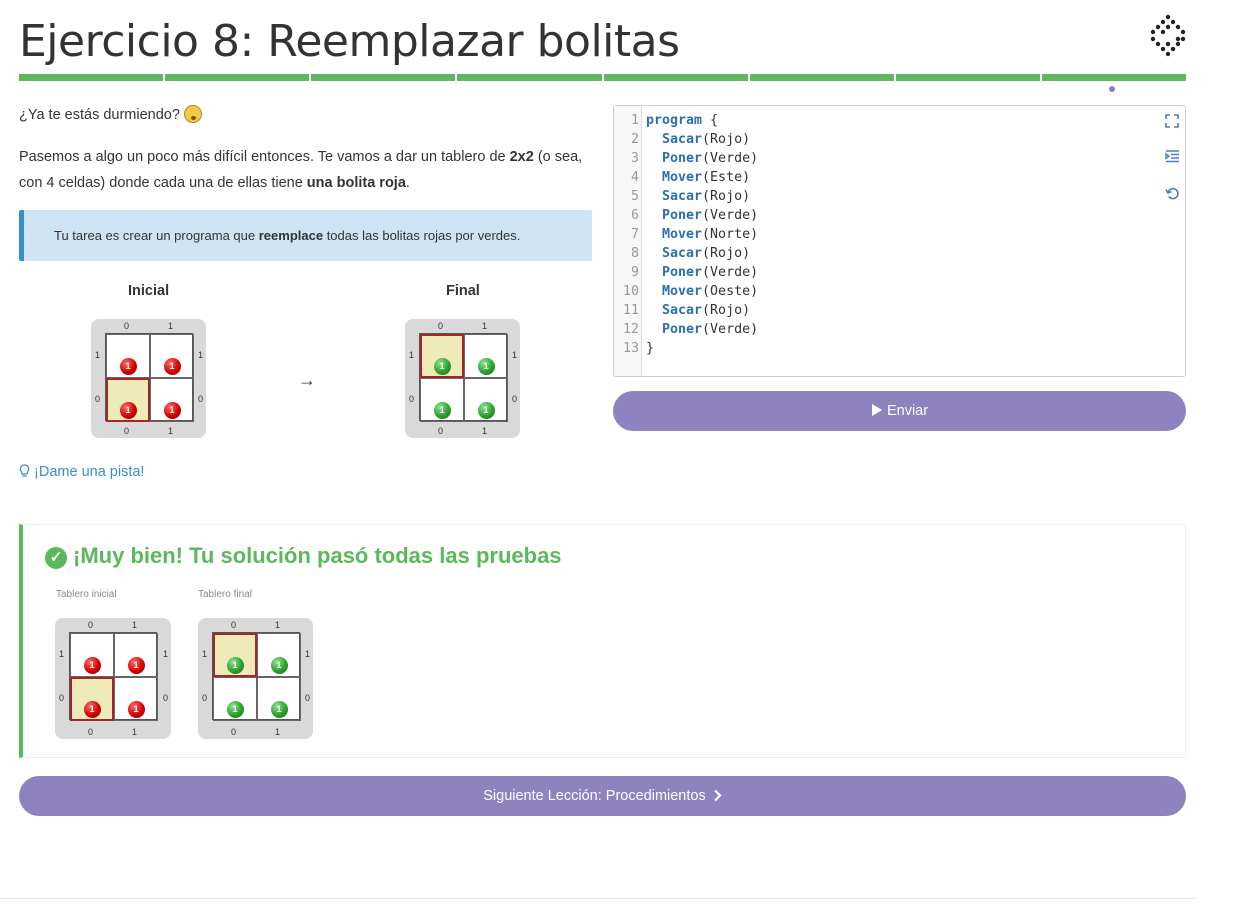 This screenshot has width=1250, height=909. I want to click on line-number: 7, so click(634, 234).